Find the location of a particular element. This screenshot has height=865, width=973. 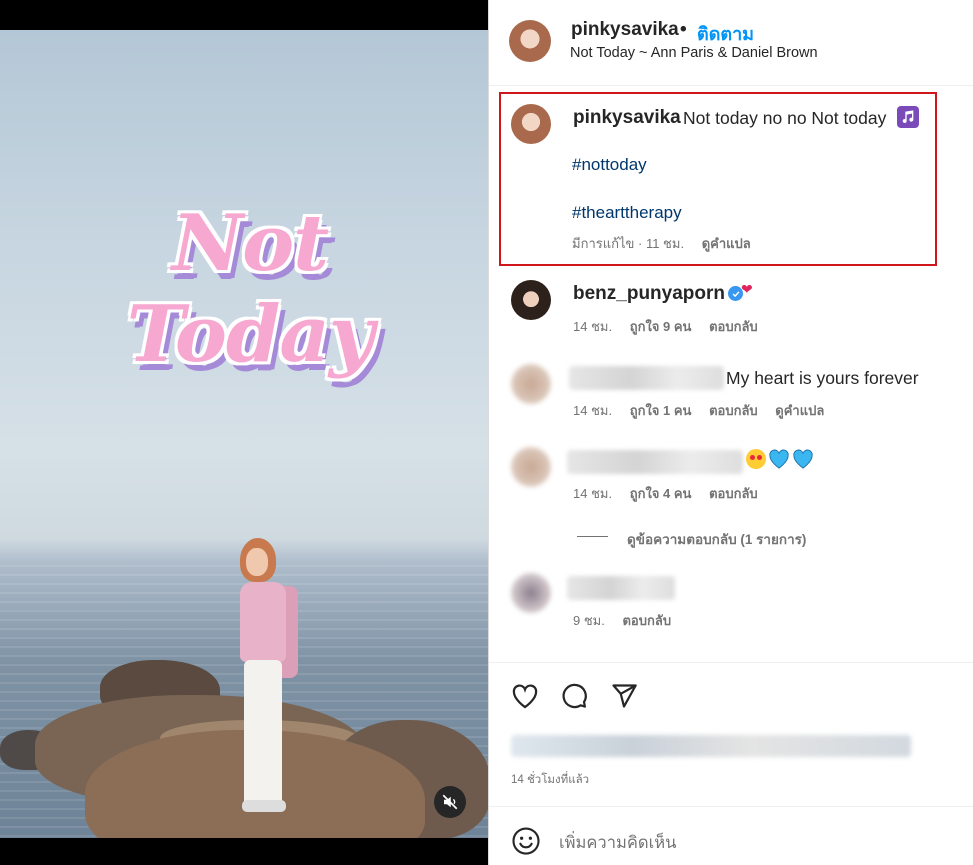

input-divider is located at coordinates (731, 806).